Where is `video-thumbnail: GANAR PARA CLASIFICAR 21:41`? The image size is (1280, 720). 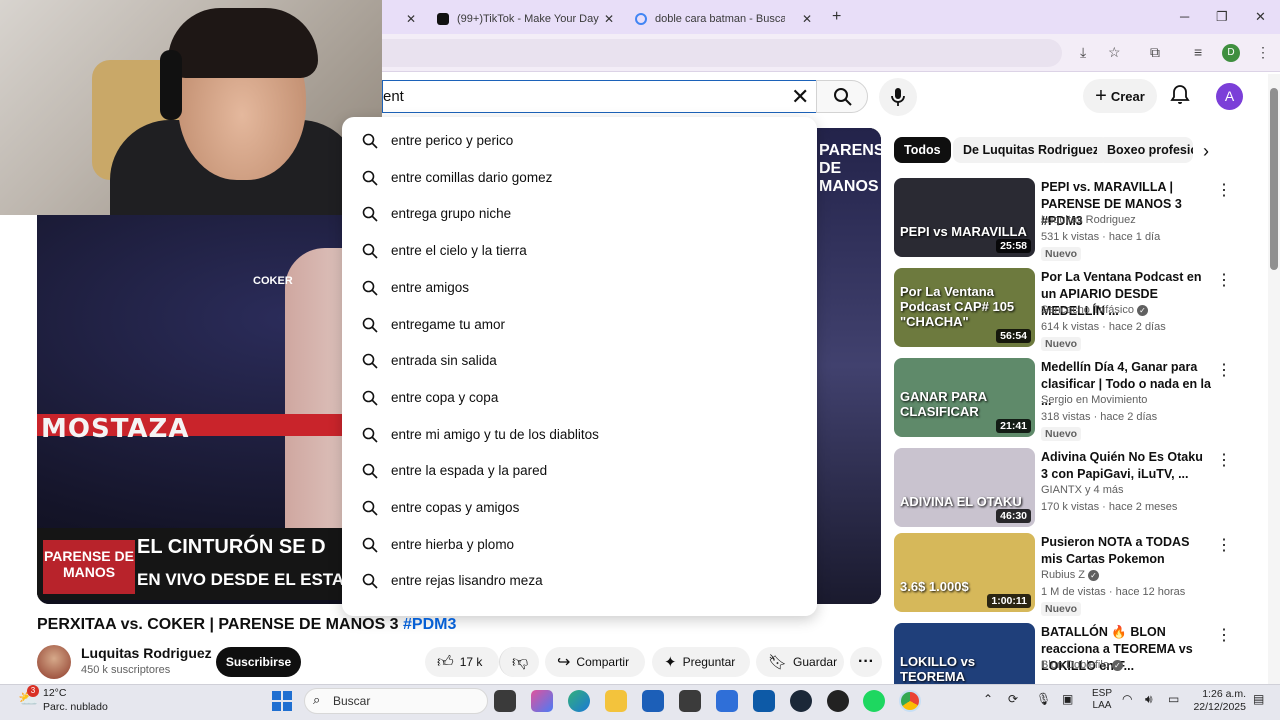 video-thumbnail: GANAR PARA CLASIFICAR 21:41 is located at coordinates (964, 397).